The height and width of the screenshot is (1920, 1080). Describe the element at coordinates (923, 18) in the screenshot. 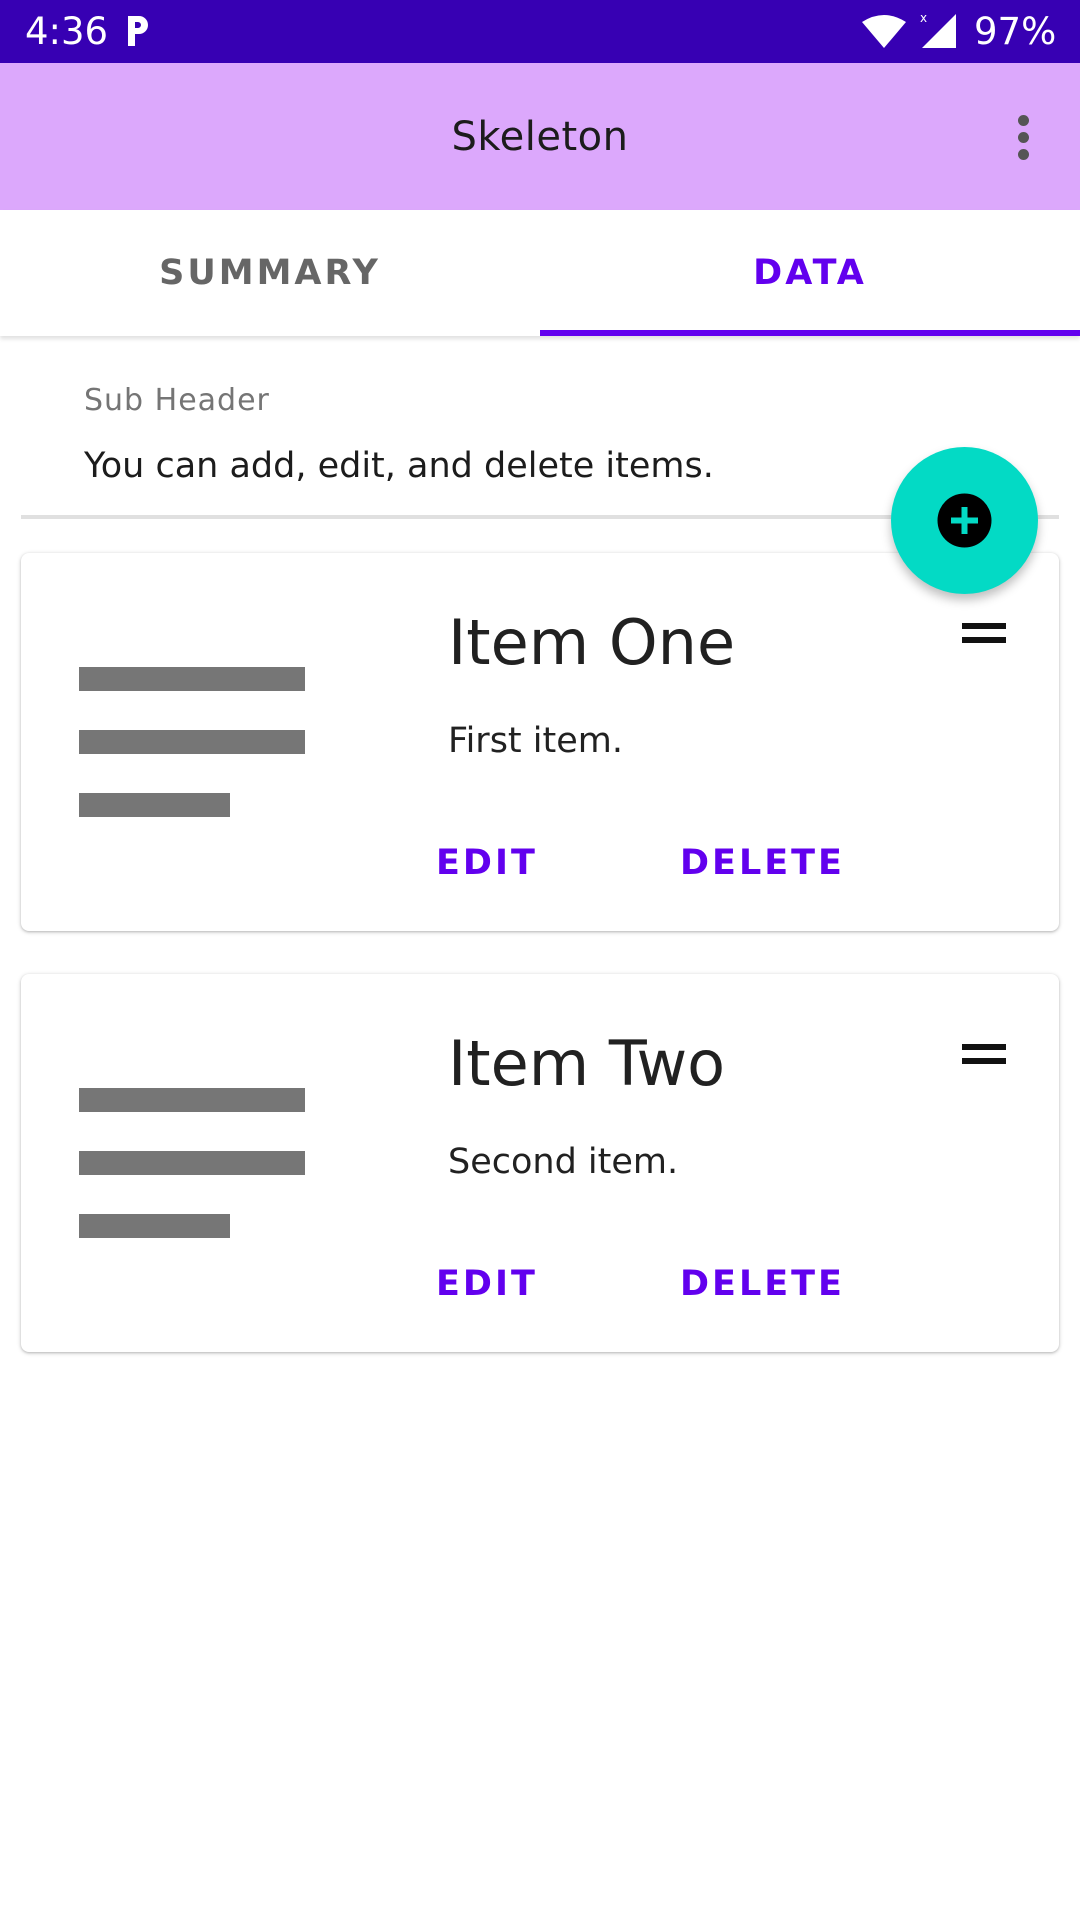

I see `svg-text: x` at that location.